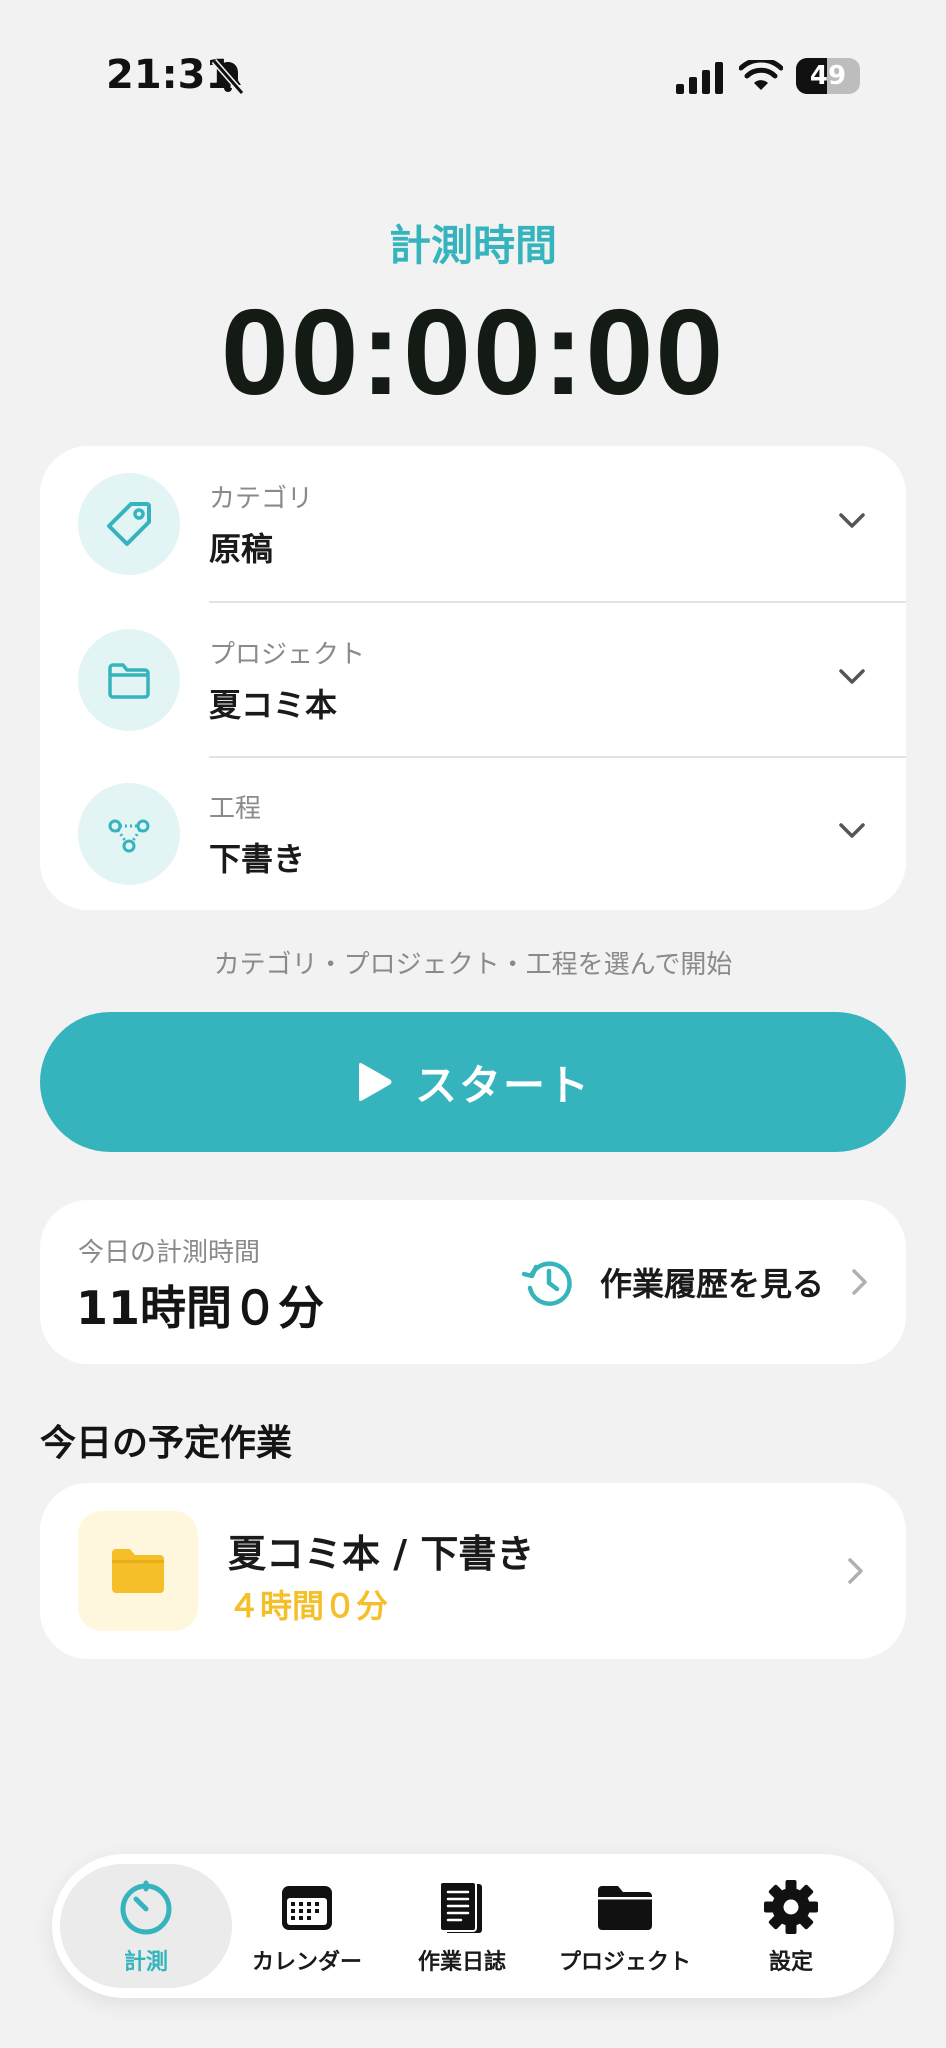 Image resolution: width=946 pixels, height=2048 pixels. Describe the element at coordinates (460, 1907) in the screenshot. I see `notebook-icon` at that location.